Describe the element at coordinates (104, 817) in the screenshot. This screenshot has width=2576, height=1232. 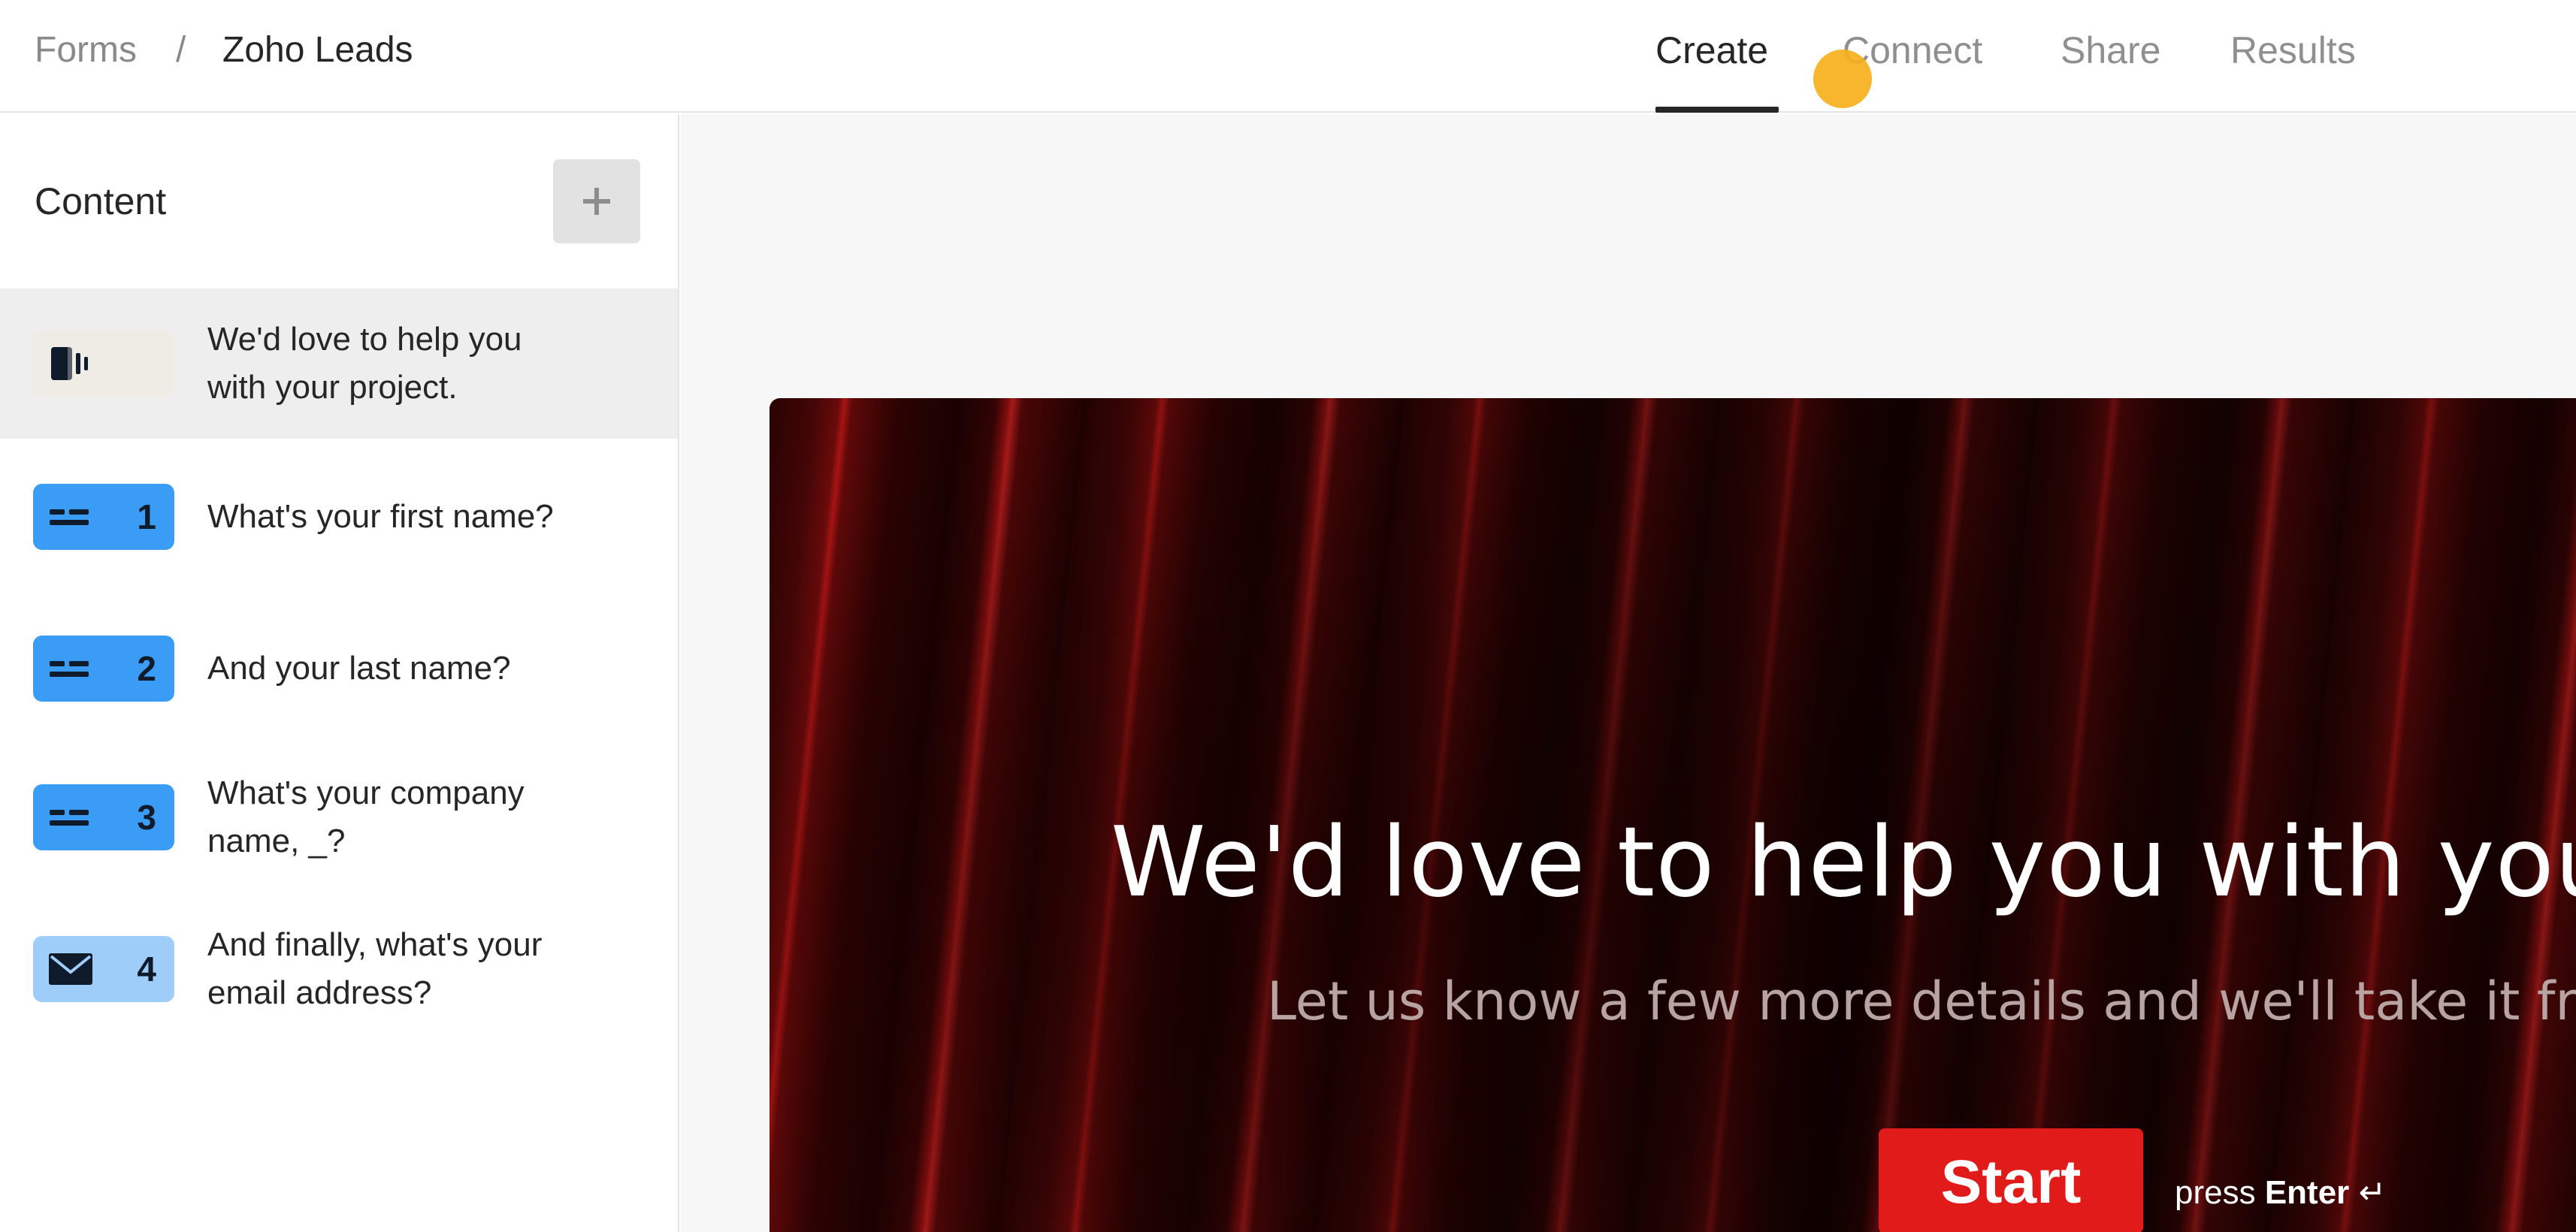
I see `item-badge: 3` at that location.